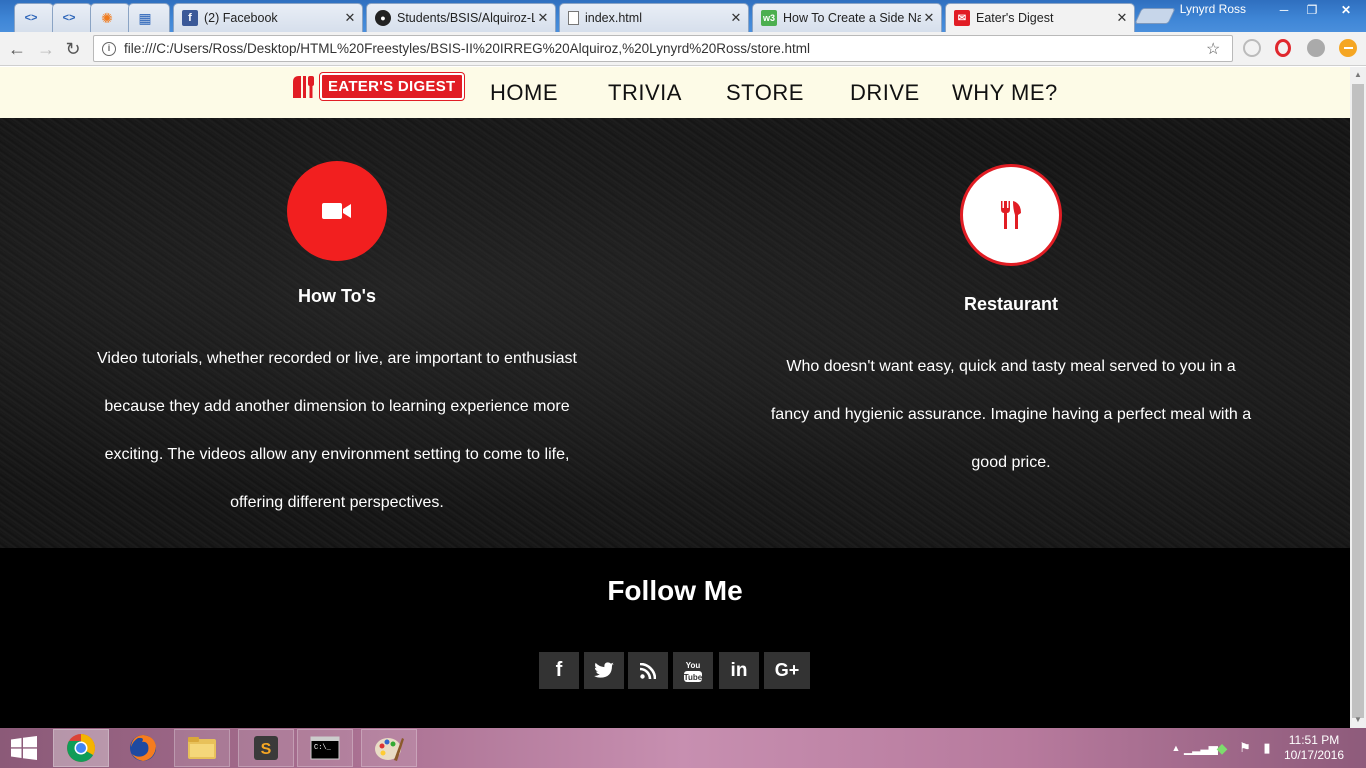 Image resolution: width=1366 pixels, height=768 pixels. What do you see at coordinates (1015, 18) in the screenshot?
I see `tab-title: Eater's Digest` at bounding box center [1015, 18].